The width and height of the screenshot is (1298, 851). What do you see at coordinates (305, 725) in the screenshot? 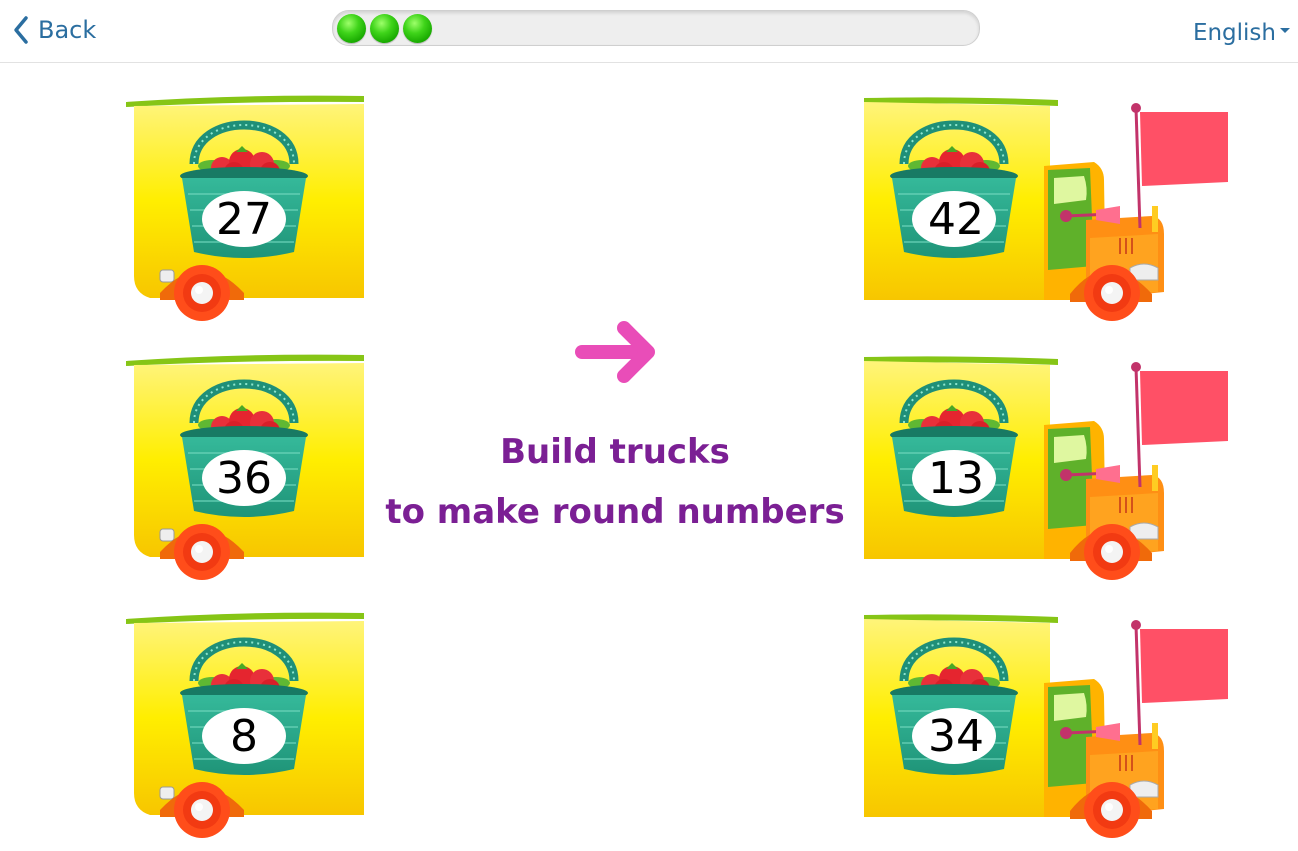
I see `truck-back-3: 8` at bounding box center [305, 725].